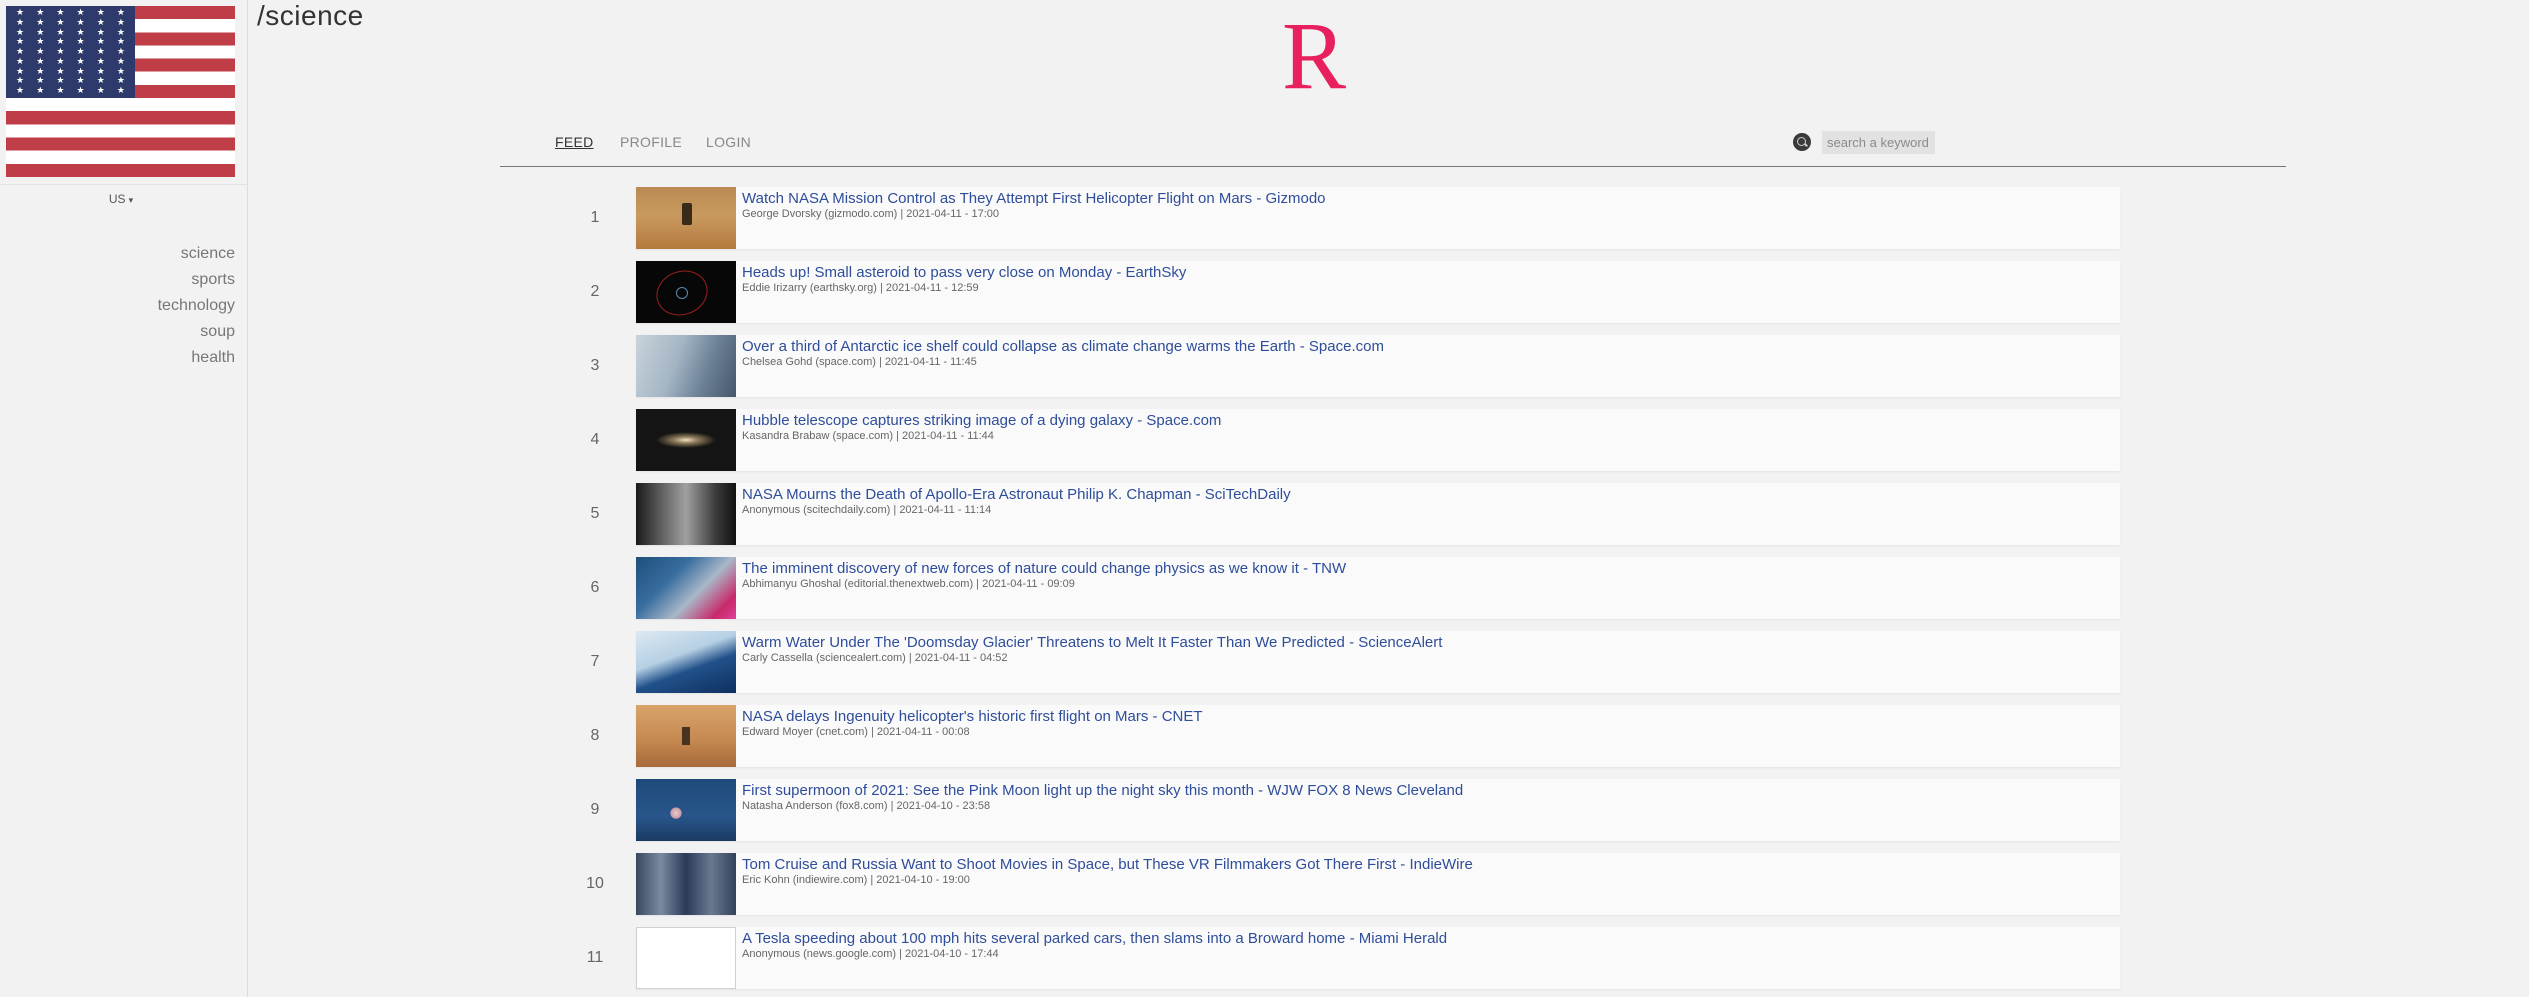 This screenshot has height=997, width=2529. Describe the element at coordinates (574, 142) in the screenshot. I see `tab-feed: FEED` at that location.